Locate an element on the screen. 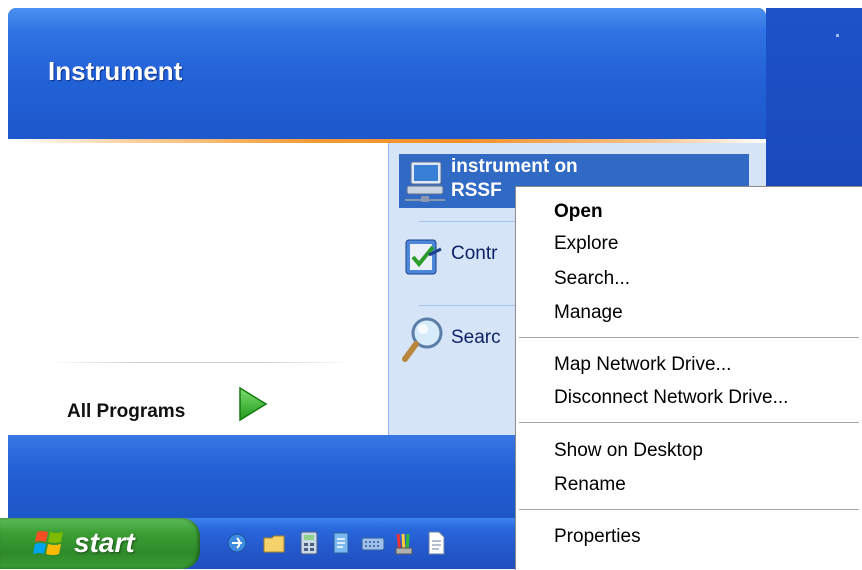  keyboard-icon is located at coordinates (373, 543).